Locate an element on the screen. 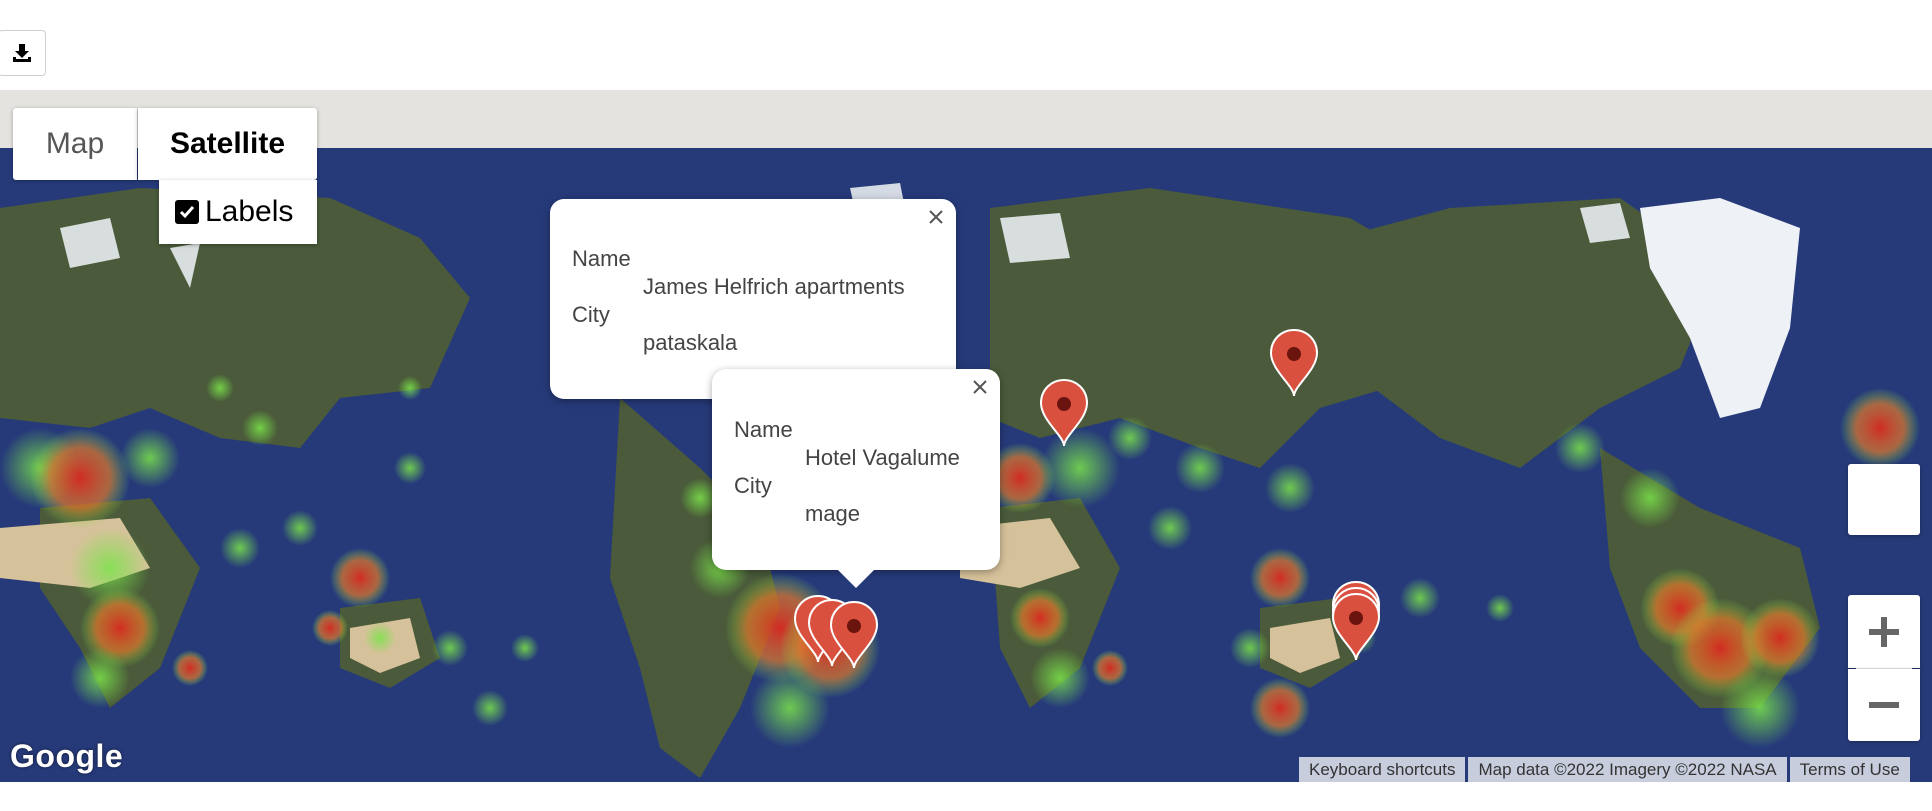  minus-icon is located at coordinates (1884, 705).